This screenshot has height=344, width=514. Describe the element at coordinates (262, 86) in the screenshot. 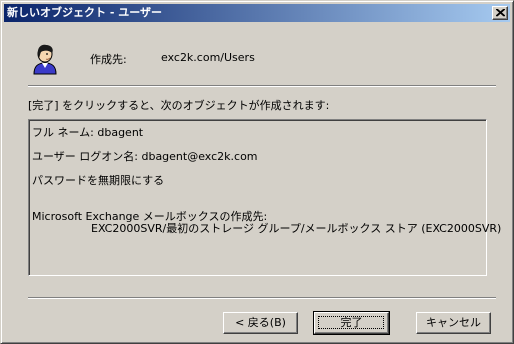

I see `separator-top` at that location.